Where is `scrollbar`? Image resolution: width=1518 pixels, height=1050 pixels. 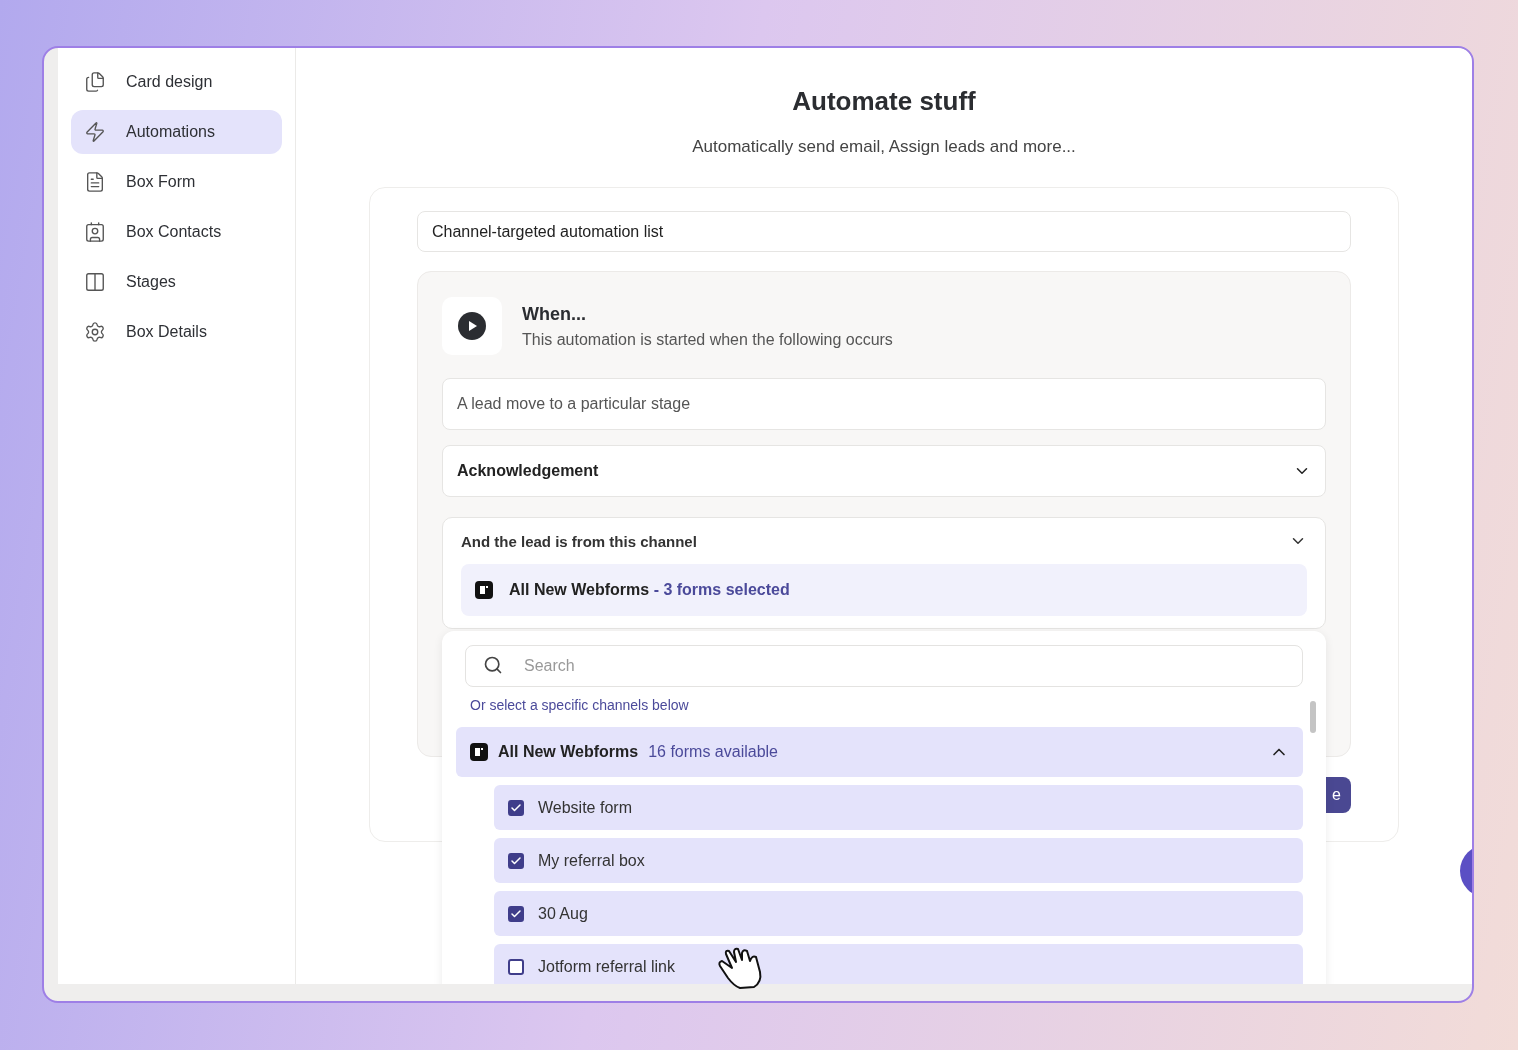 scrollbar is located at coordinates (1313, 717).